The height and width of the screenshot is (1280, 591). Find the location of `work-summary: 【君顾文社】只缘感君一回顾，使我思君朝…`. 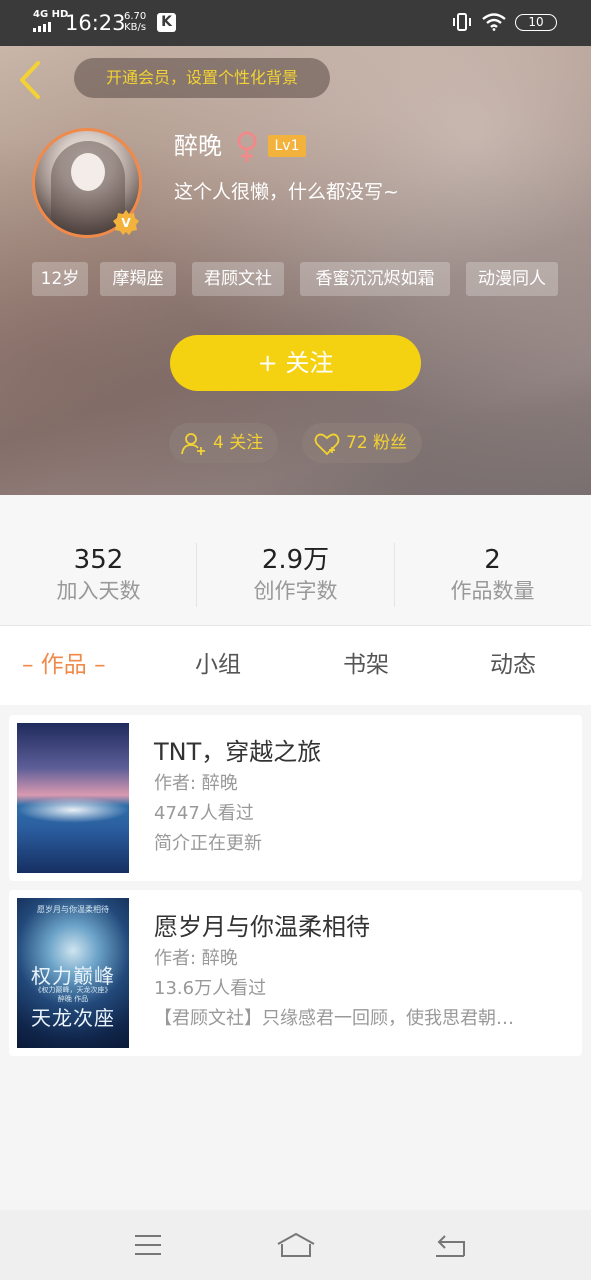

work-summary: 【君顾文社】只缘感君一回顾，使我思君朝… is located at coordinates (334, 1018).